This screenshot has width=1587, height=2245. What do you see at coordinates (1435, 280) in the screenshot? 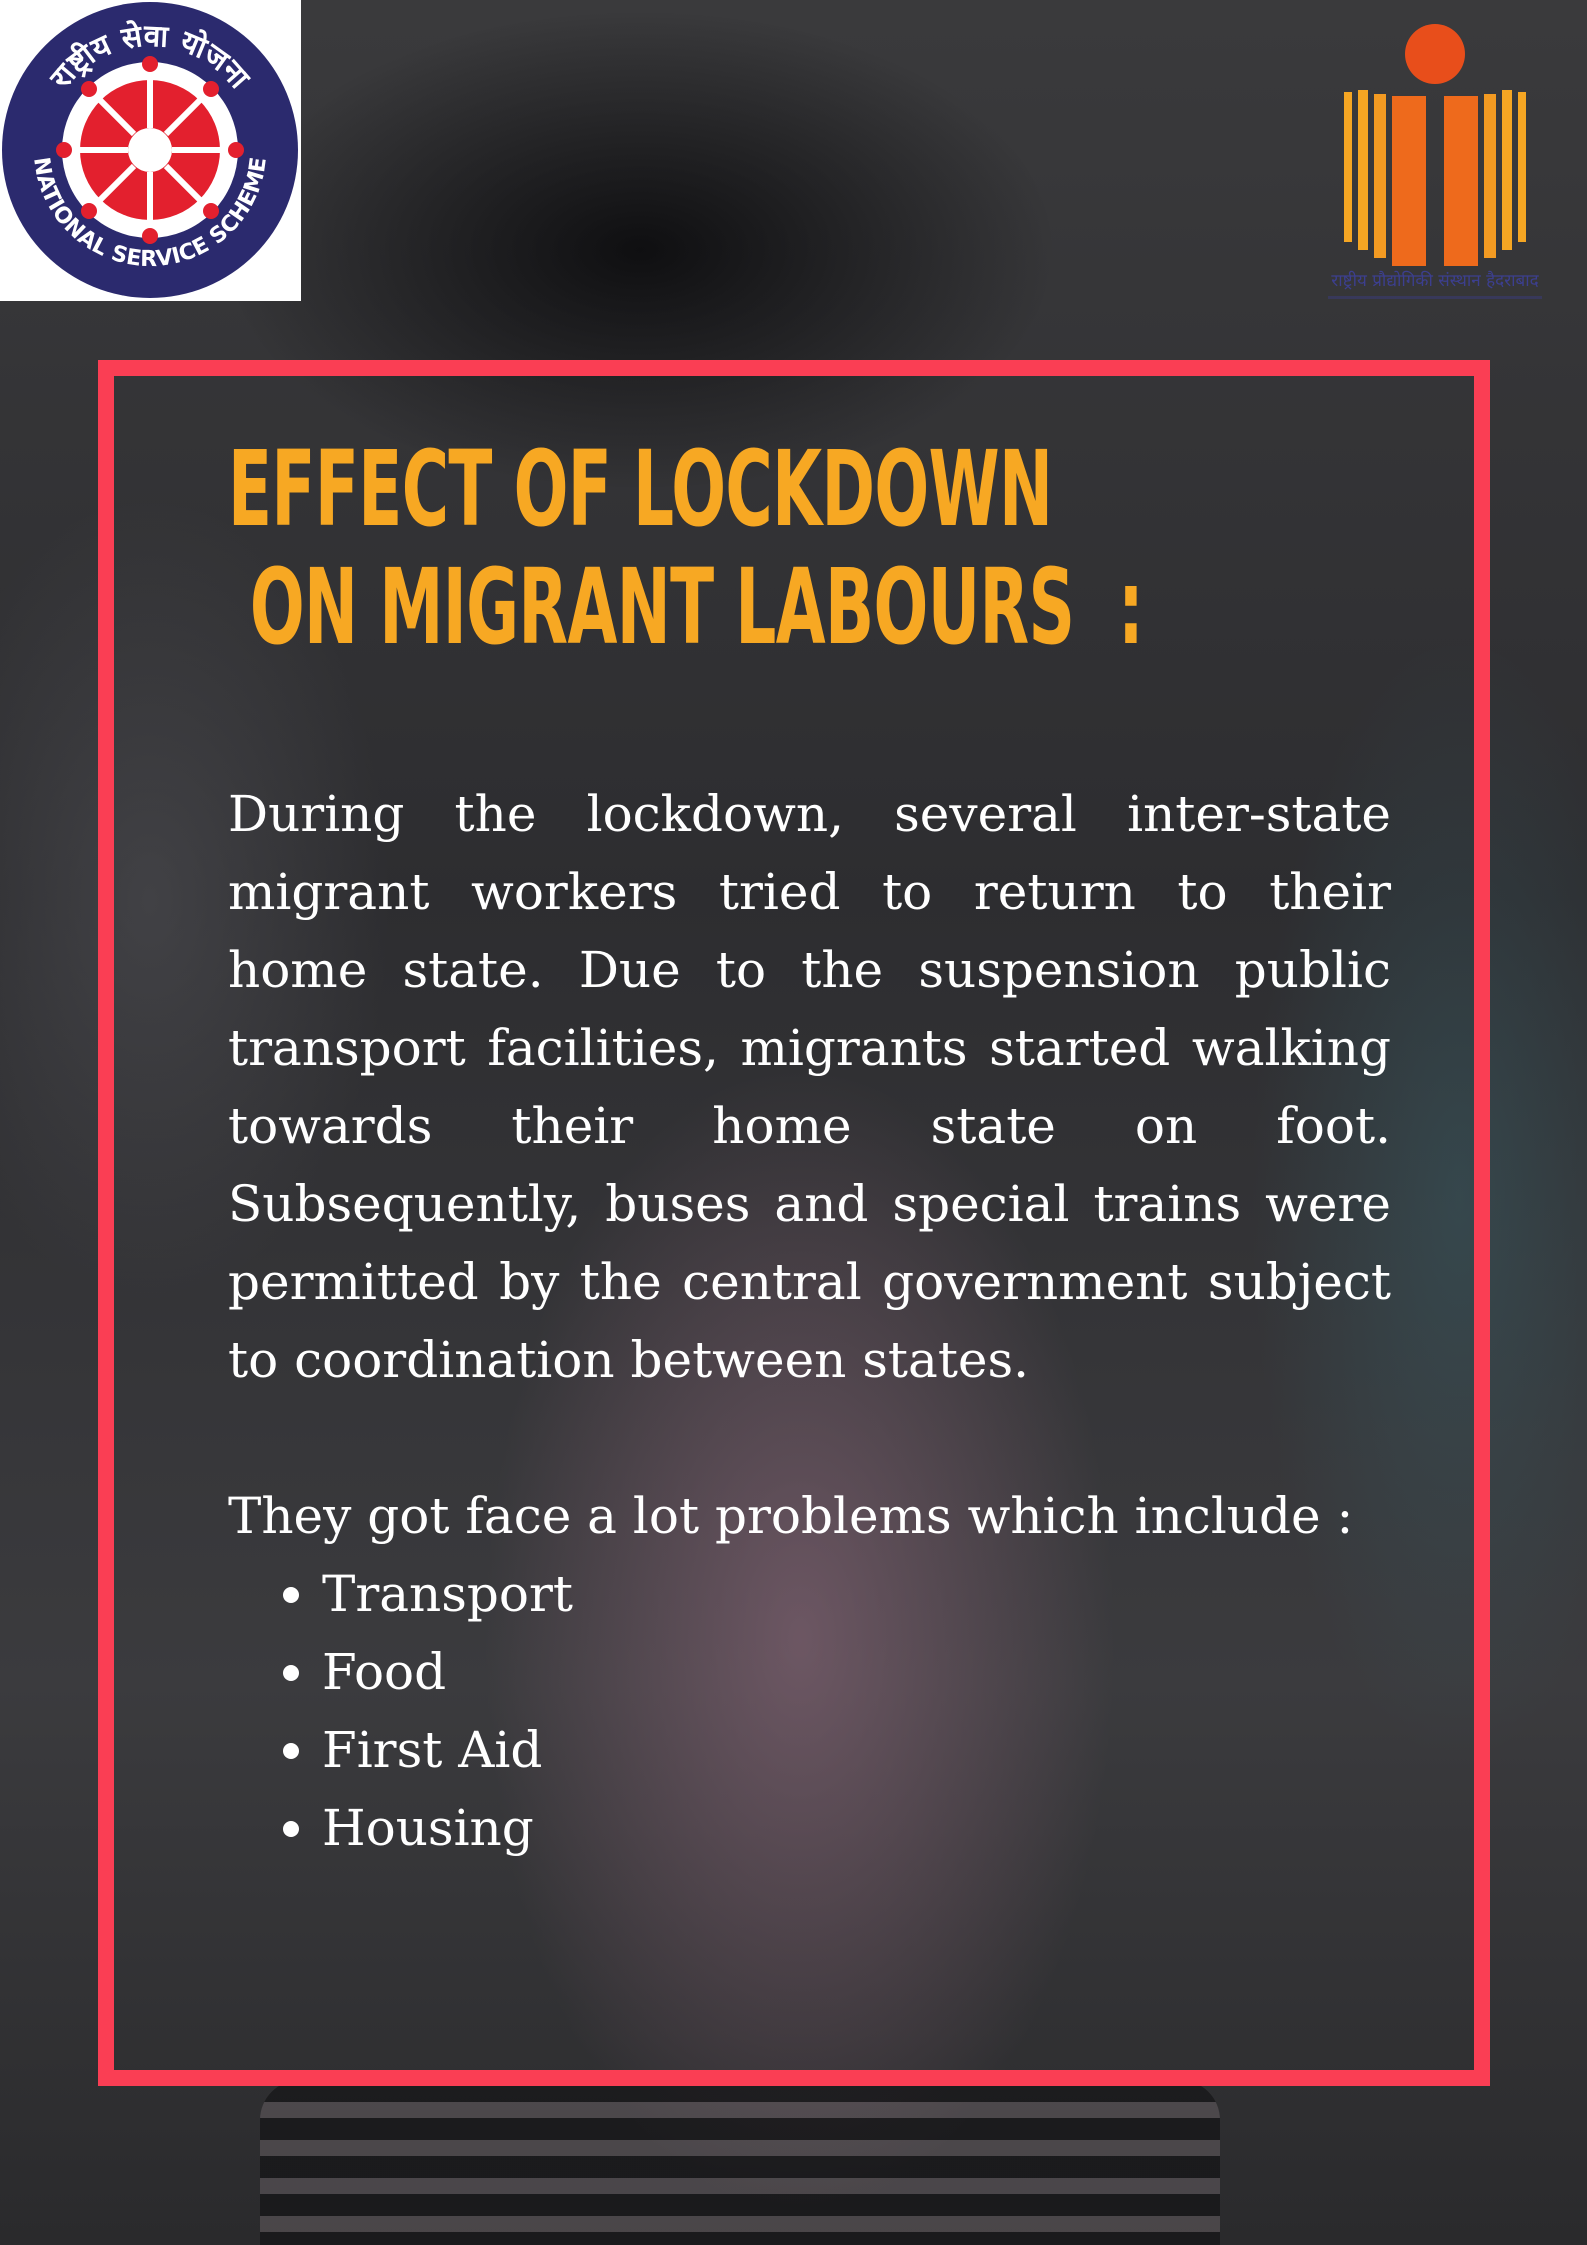
I see `institute-logo-caption: राष्ट्रीय प्रौद्योगिकी संस्थान हैदराबाद` at bounding box center [1435, 280].